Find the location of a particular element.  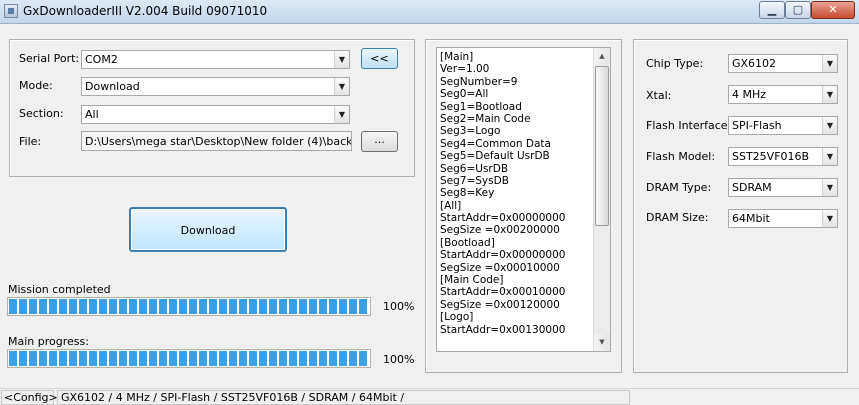

flash-model-select: SST25VF016B ▼ is located at coordinates (783, 156).